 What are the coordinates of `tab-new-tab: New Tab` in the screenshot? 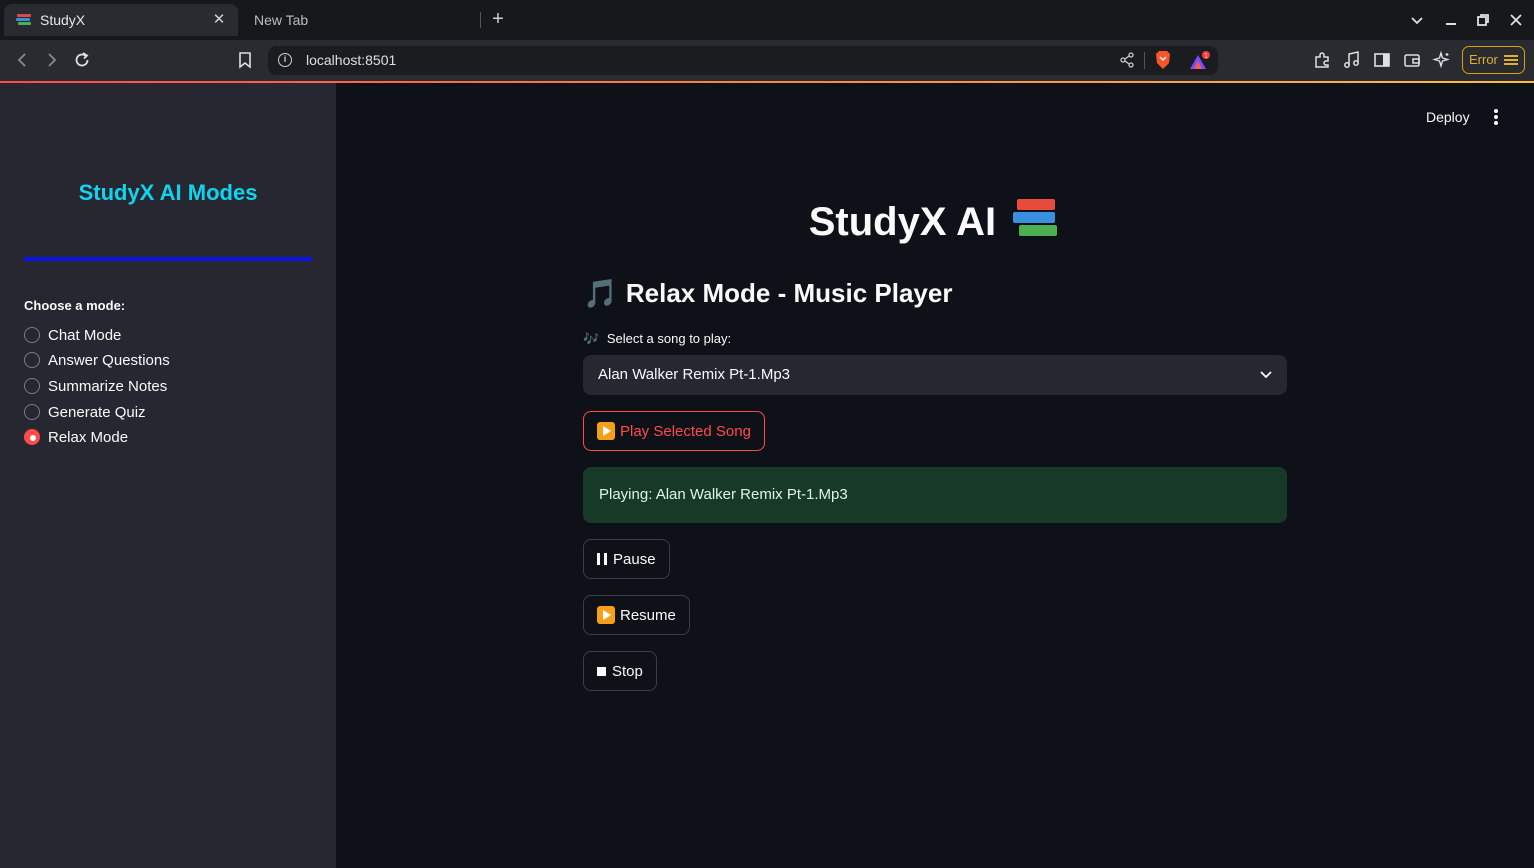 It's located at (362, 20).